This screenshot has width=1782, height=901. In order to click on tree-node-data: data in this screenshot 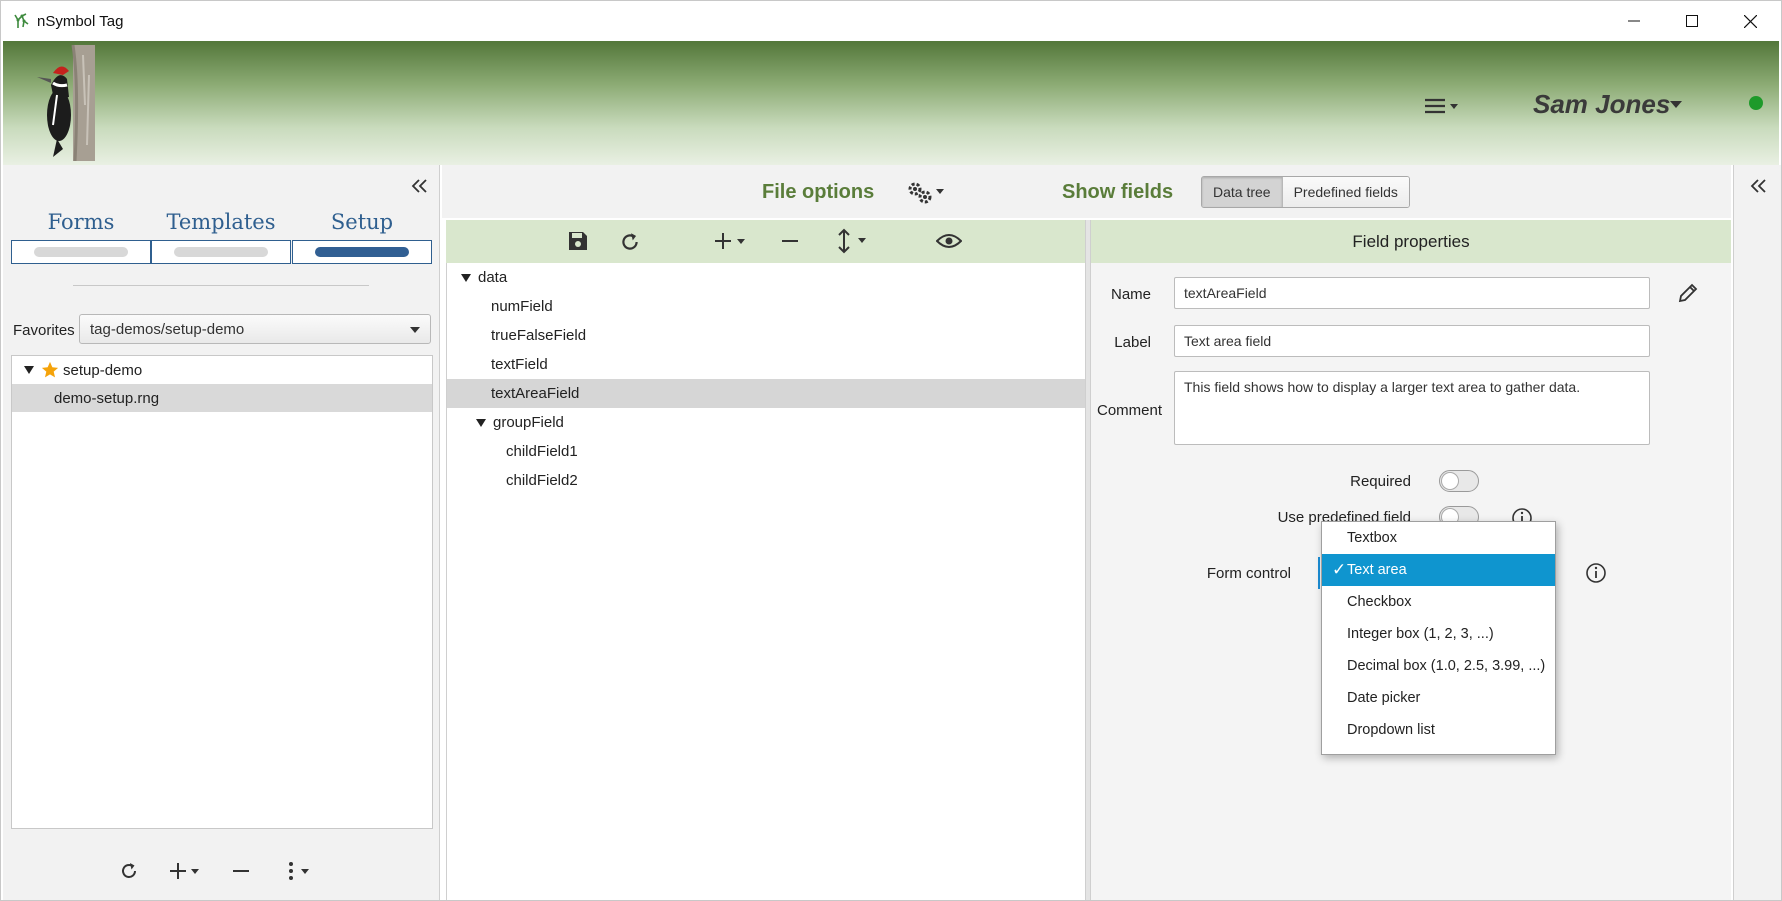, I will do `click(766, 277)`.